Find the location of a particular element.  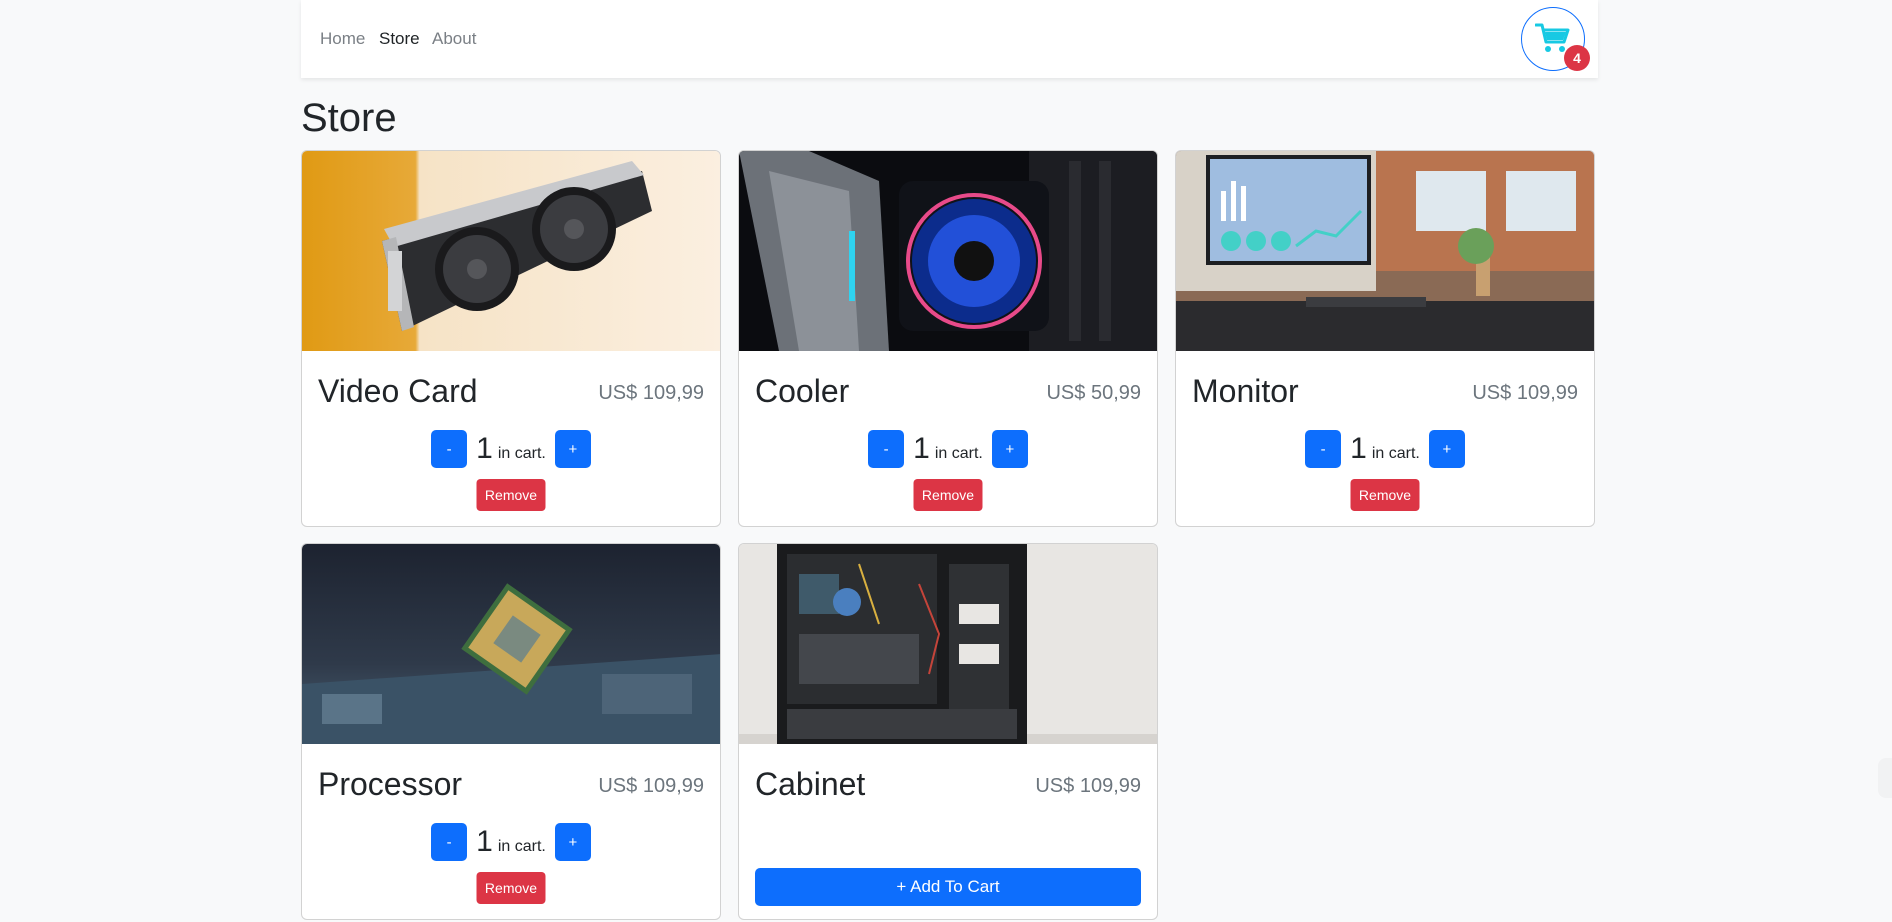

add-to-cart-button: + Add To Cart is located at coordinates (948, 887).